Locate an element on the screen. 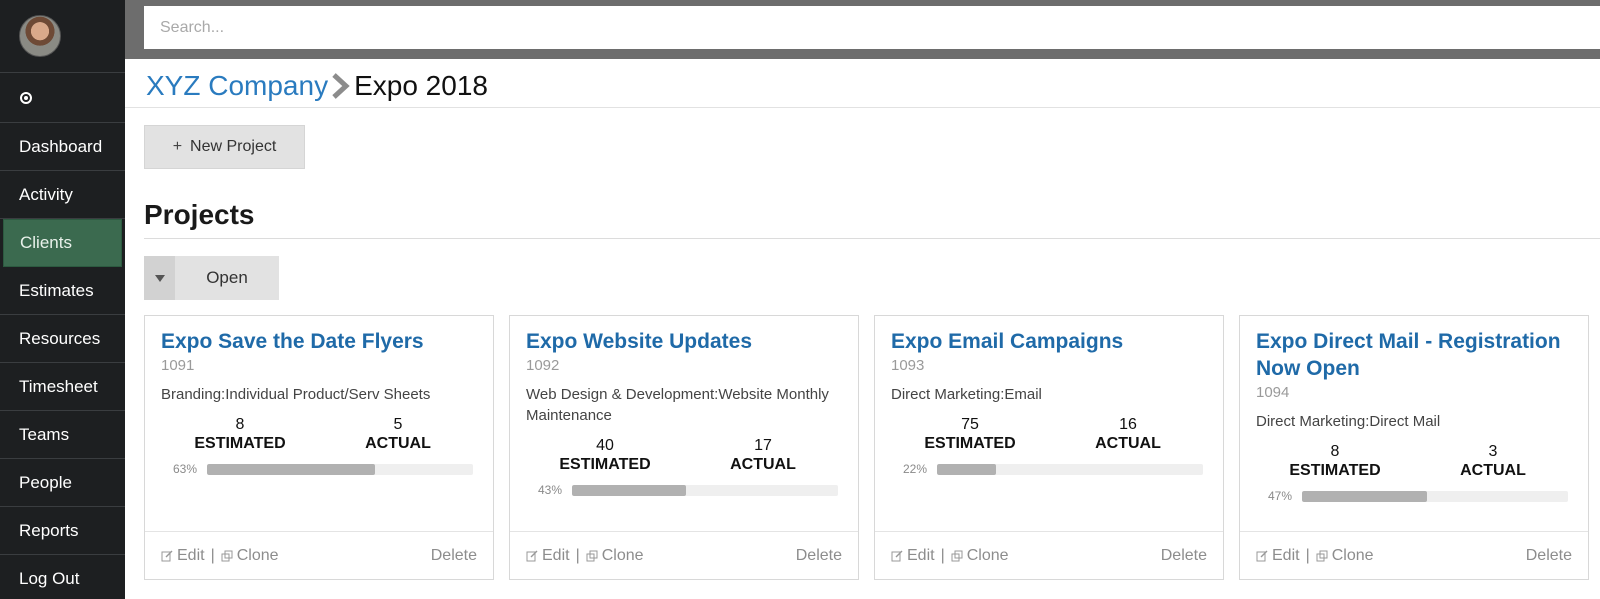 The height and width of the screenshot is (599, 1600). progress-percent: 22% is located at coordinates (915, 469).